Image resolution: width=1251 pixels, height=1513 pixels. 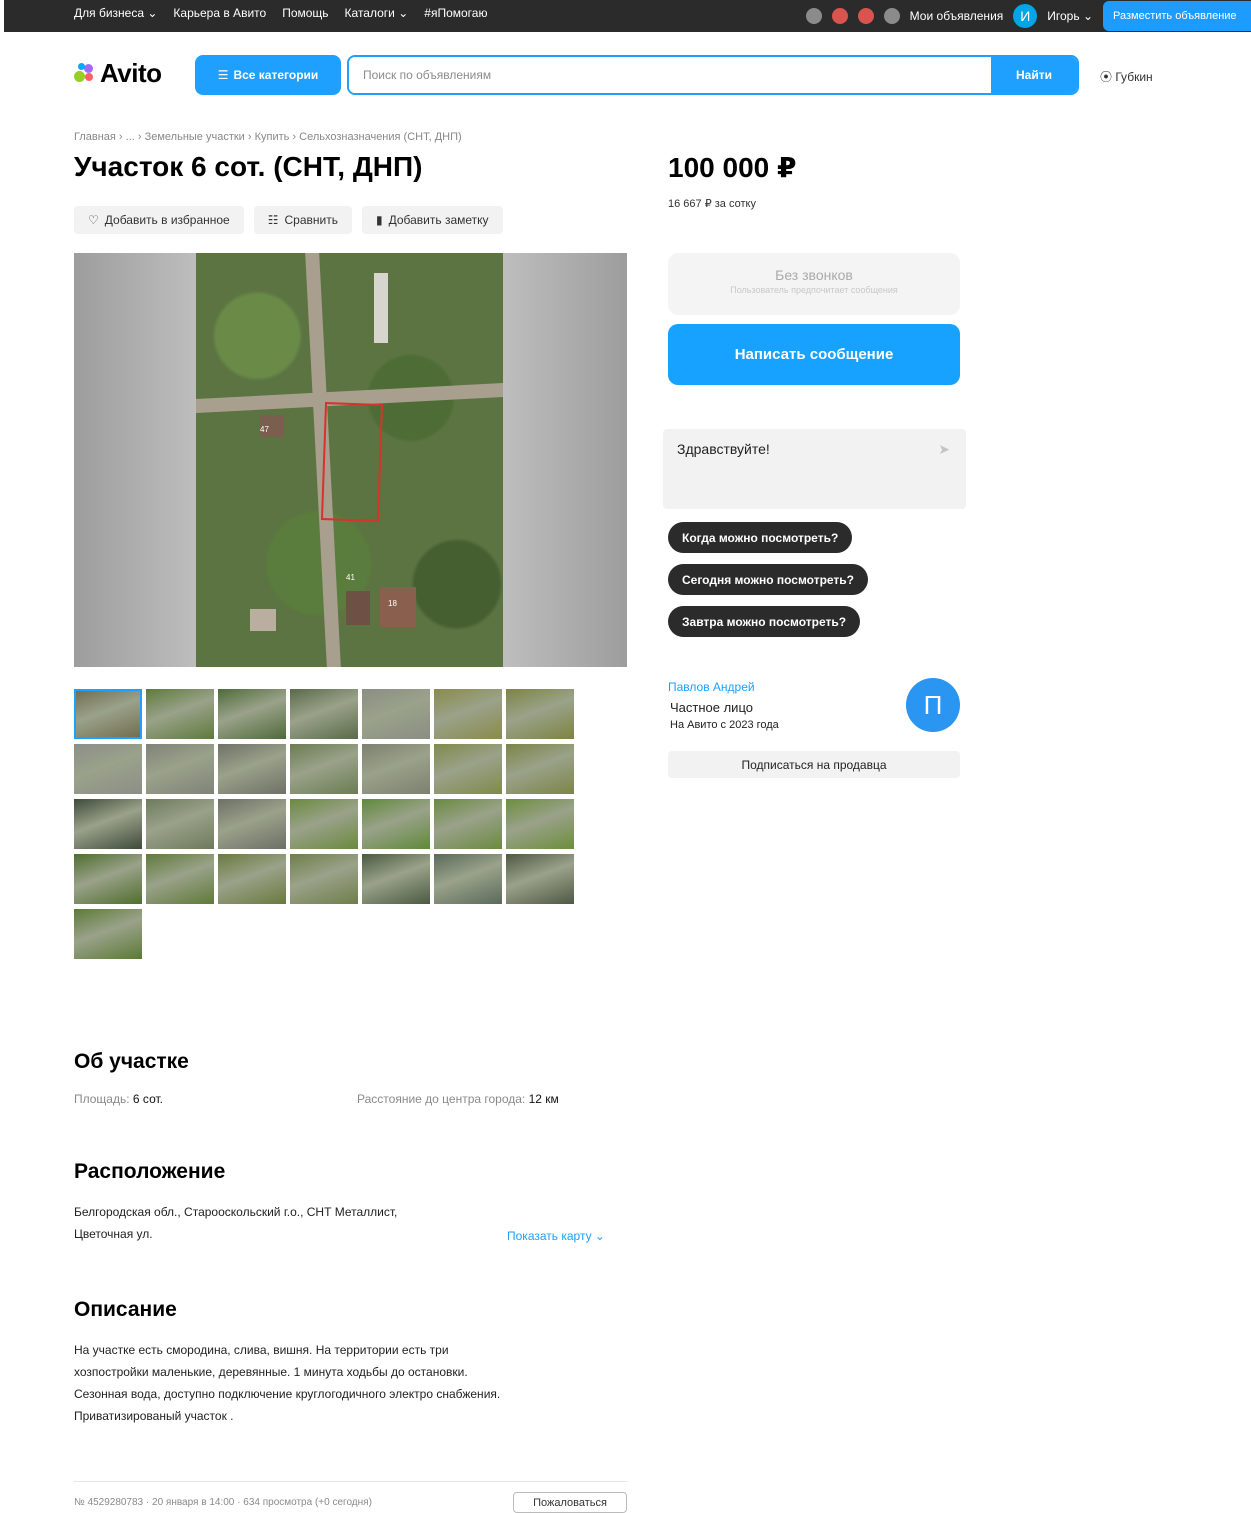 What do you see at coordinates (1034, 75) in the screenshot?
I see `search-button: Найти` at bounding box center [1034, 75].